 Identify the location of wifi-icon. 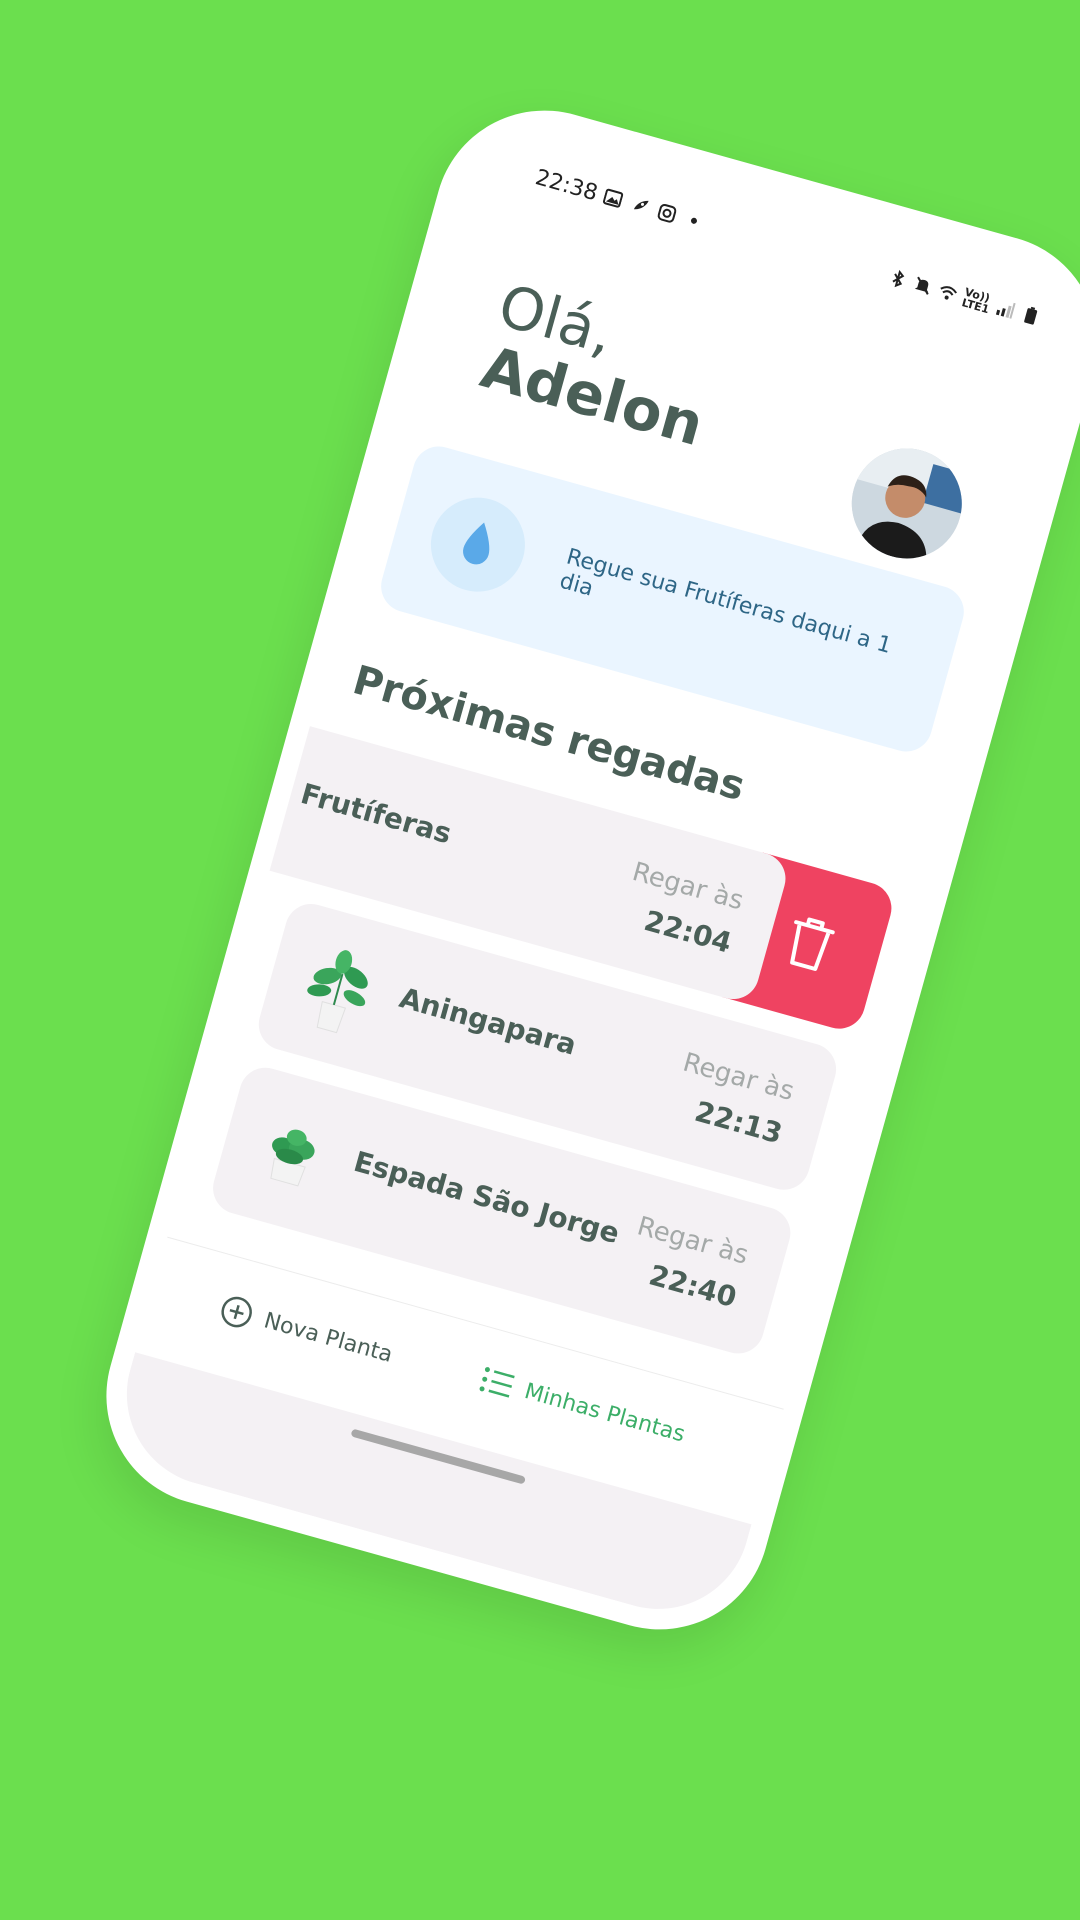
(948, 292).